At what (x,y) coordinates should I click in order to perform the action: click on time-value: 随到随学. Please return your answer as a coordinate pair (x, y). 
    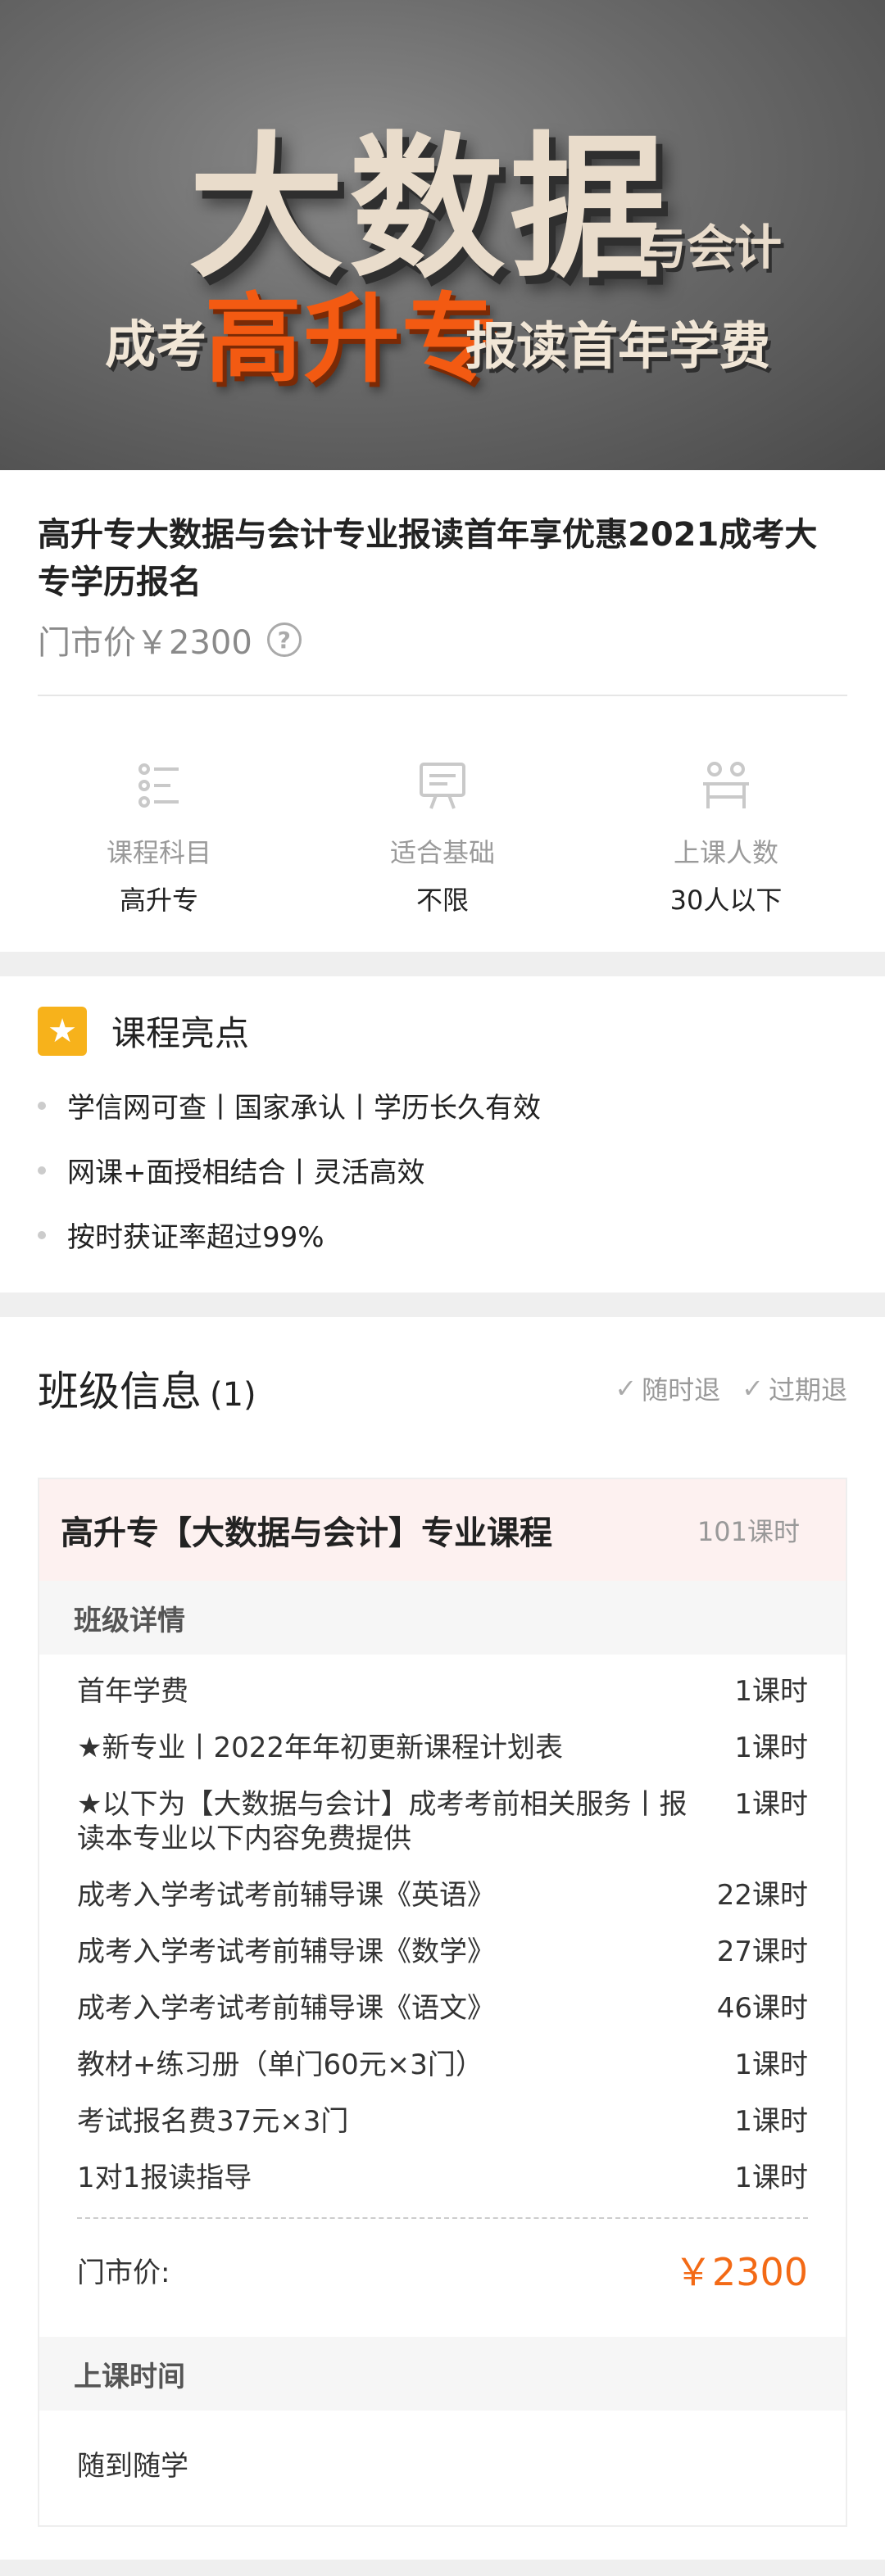
    Looking at the image, I should click on (132, 2466).